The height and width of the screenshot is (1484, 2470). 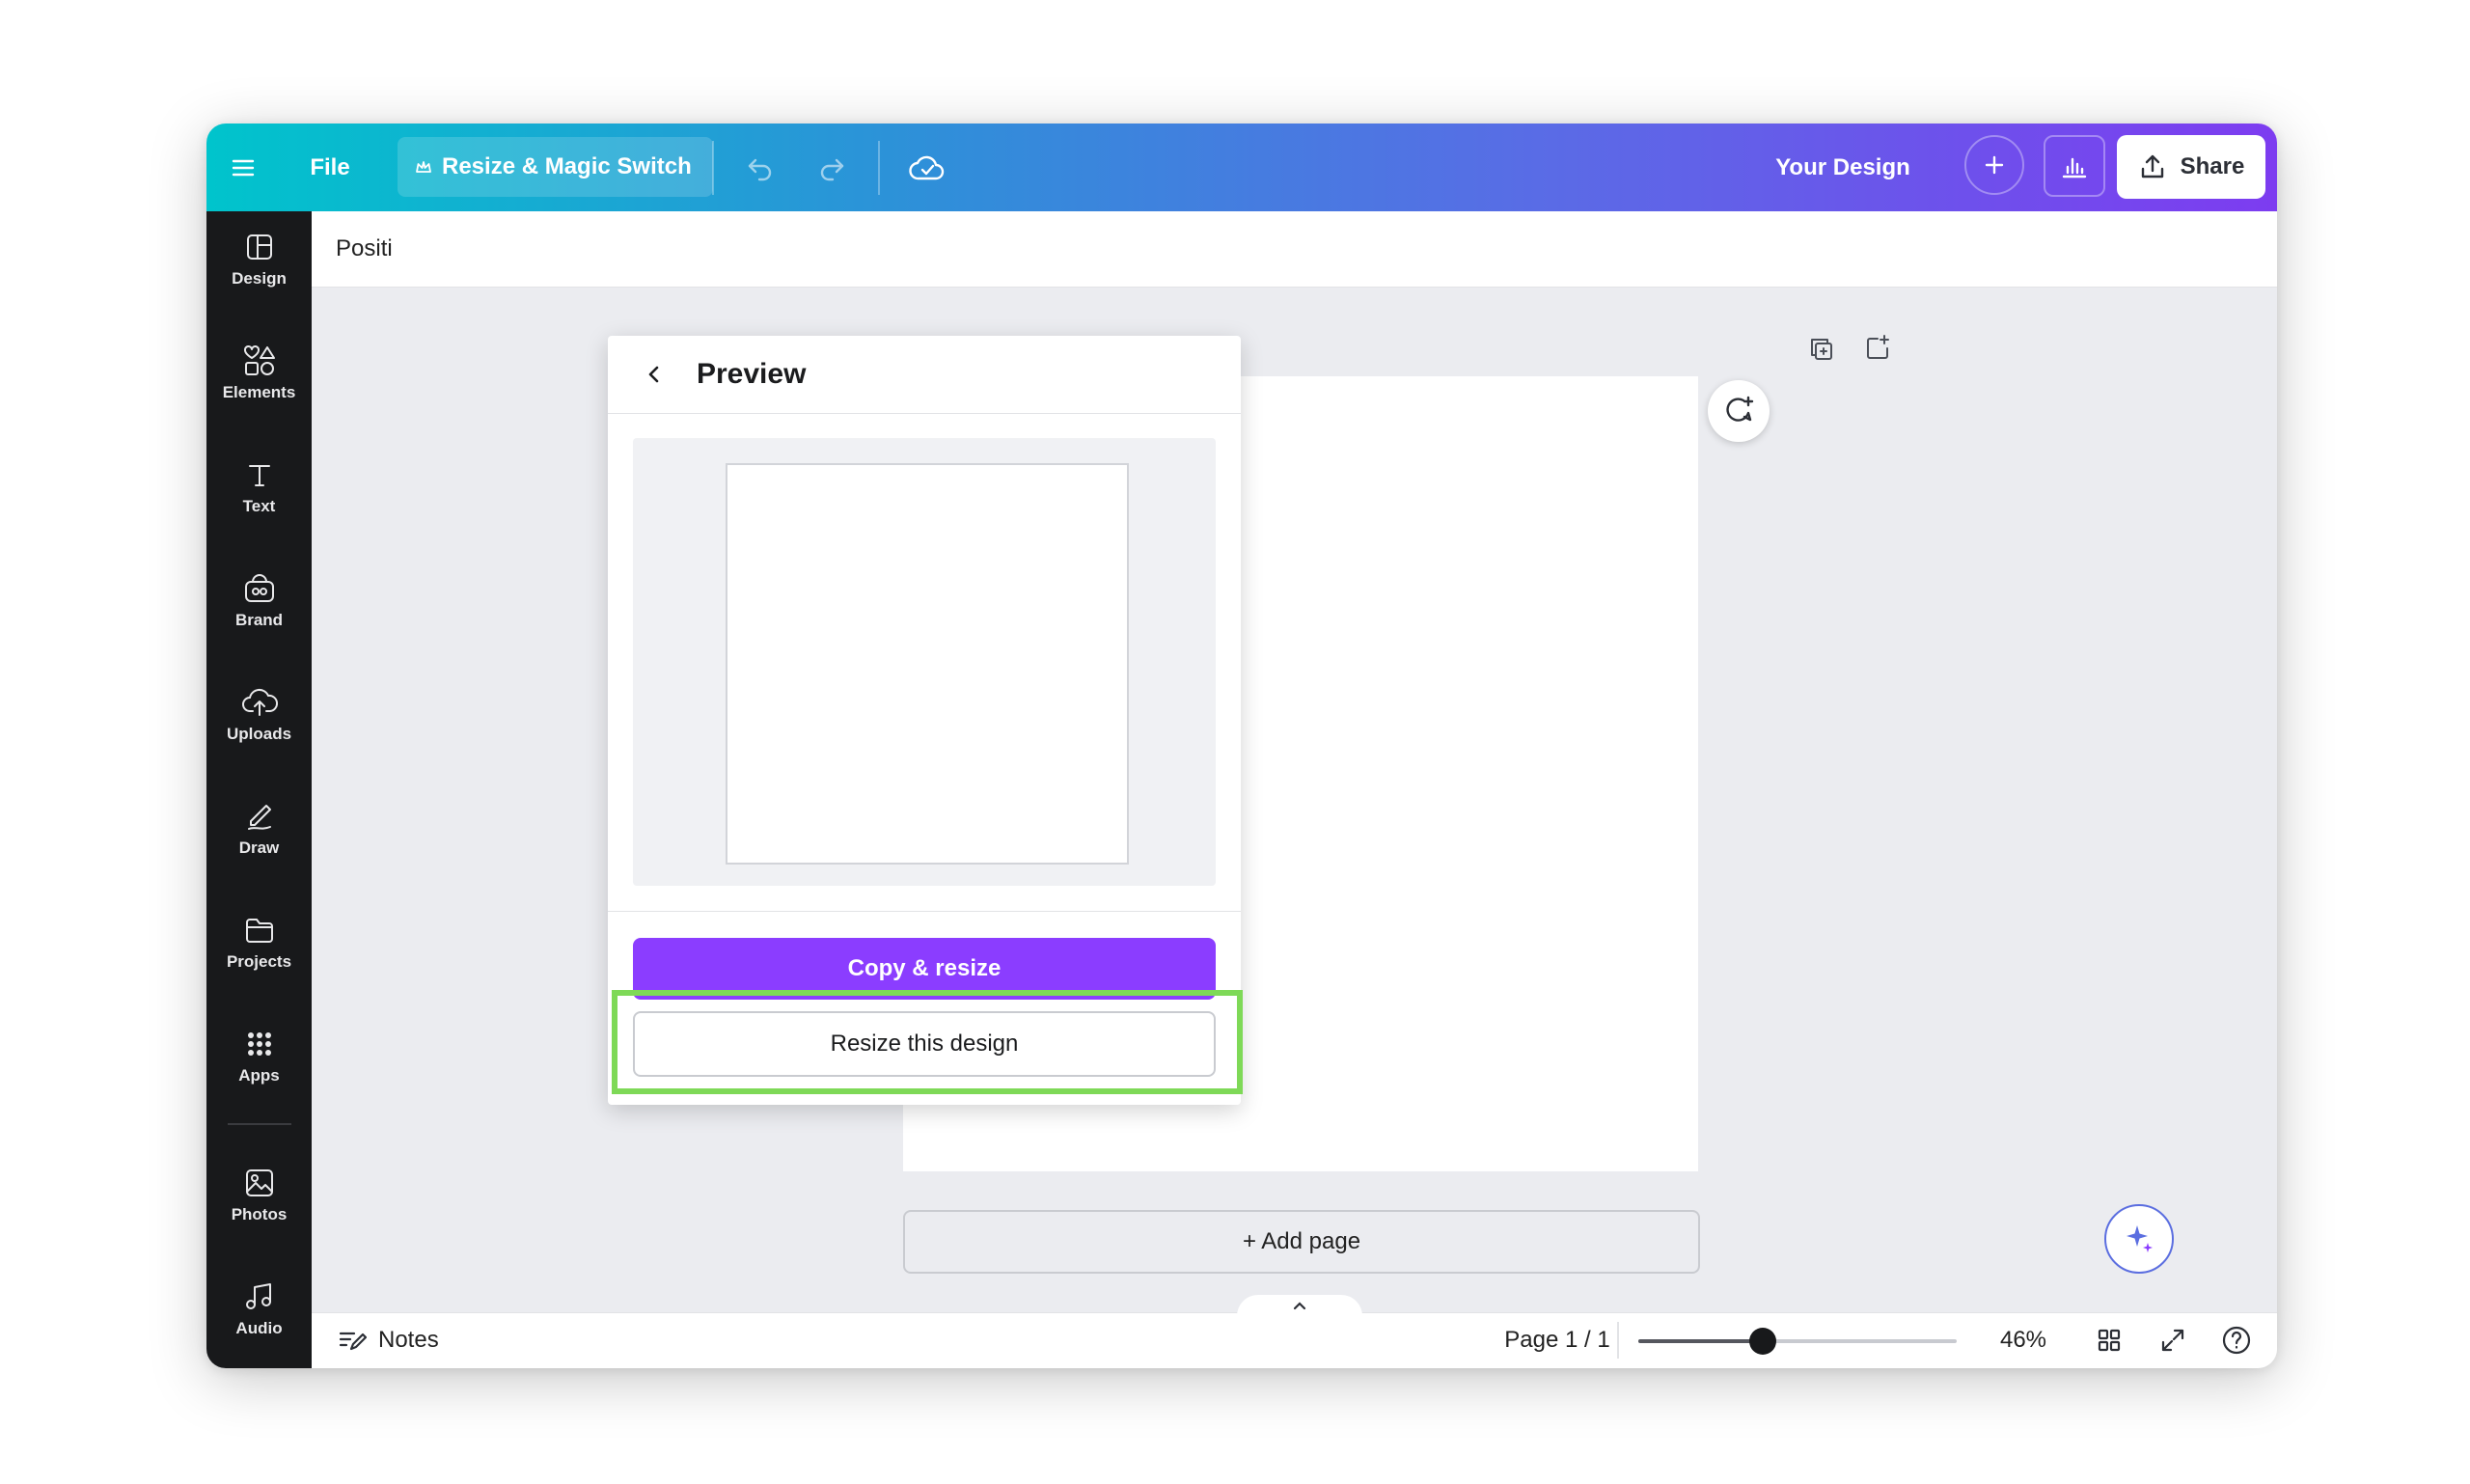 I want to click on sidebar-item-label: Projects, so click(x=259, y=961).